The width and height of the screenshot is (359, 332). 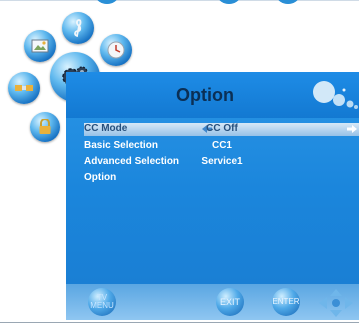 What do you see at coordinates (179, 0) in the screenshot?
I see `top-divider` at bounding box center [179, 0].